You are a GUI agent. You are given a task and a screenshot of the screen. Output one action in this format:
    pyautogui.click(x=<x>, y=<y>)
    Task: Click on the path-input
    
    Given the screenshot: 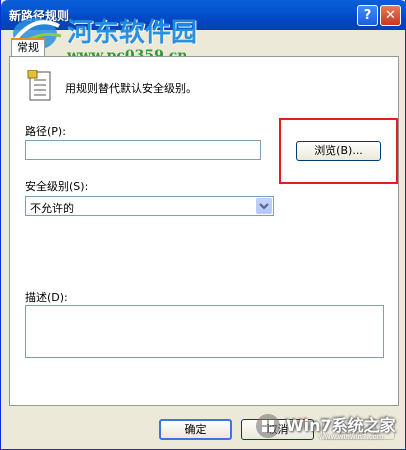 What is the action you would take?
    pyautogui.click(x=143, y=150)
    